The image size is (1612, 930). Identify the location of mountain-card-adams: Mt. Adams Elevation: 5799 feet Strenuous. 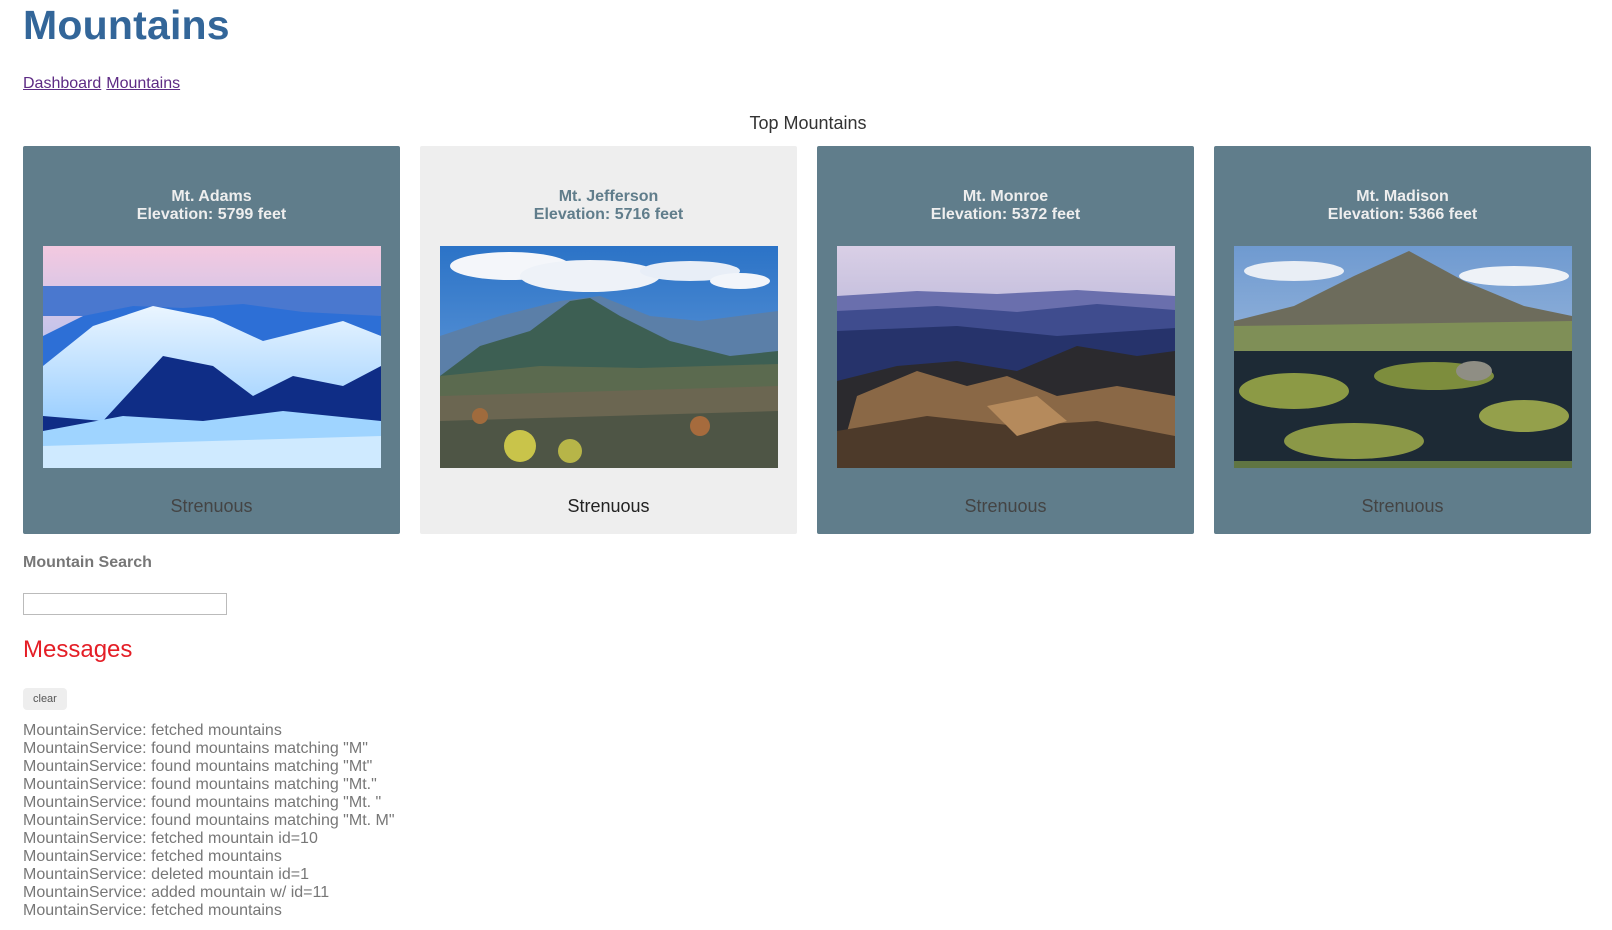
(211, 340).